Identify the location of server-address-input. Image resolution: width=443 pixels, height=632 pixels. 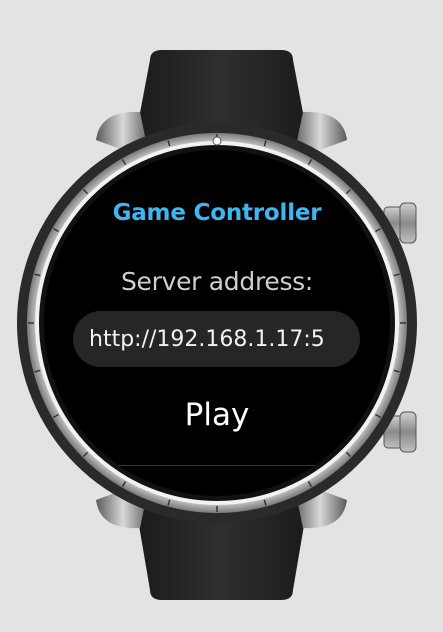
(216, 339).